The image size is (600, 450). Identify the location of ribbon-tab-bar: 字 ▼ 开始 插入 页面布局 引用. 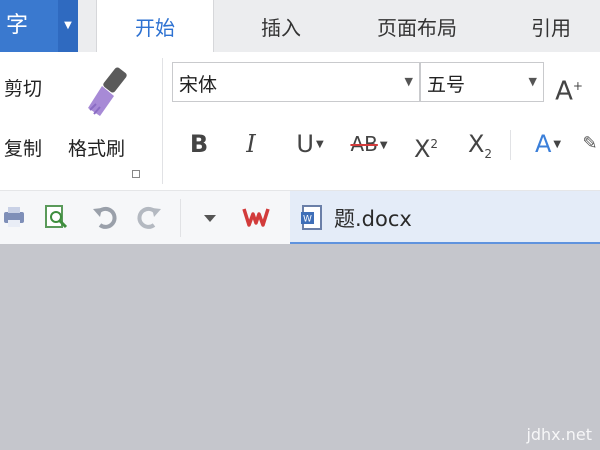
(300, 26).